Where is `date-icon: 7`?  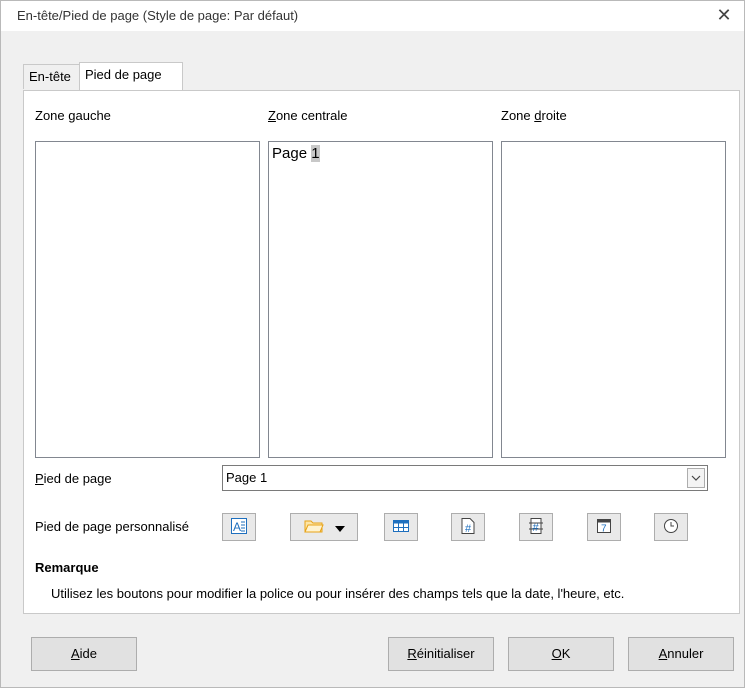
date-icon: 7 is located at coordinates (604, 527).